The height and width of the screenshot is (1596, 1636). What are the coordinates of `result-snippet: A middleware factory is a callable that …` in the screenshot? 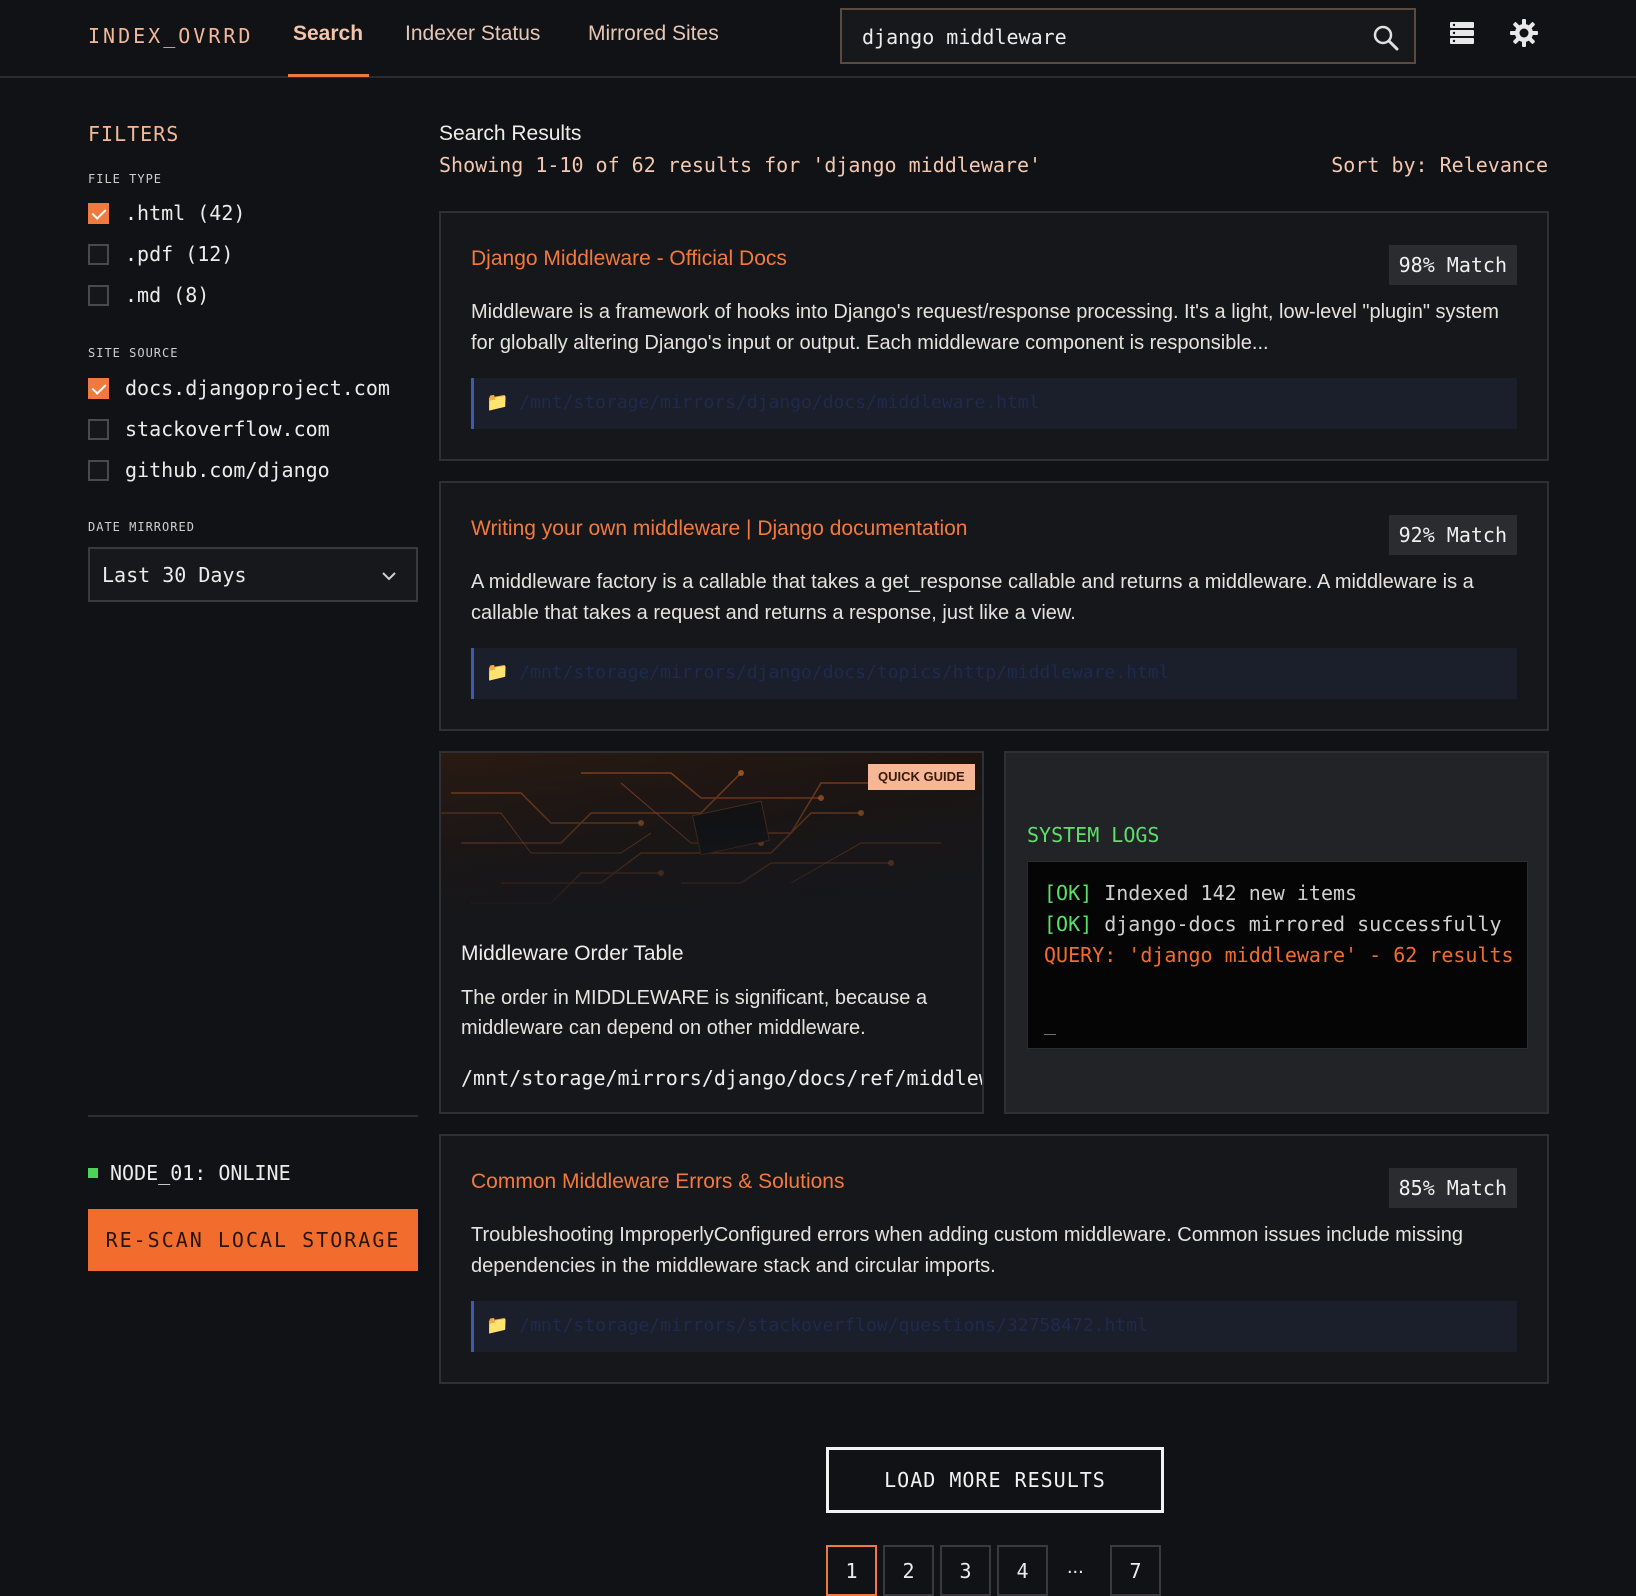 It's located at (972, 597).